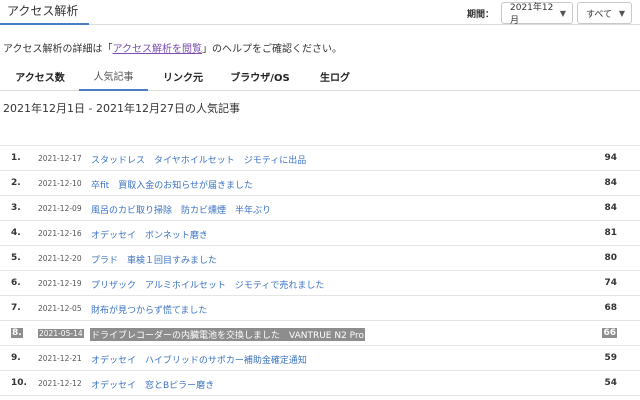 This screenshot has height=400, width=640. What do you see at coordinates (227, 334) in the screenshot?
I see `article-title-link: ドライブレコーダーの内臓電池を交換しました VANTRUE N2 Pro` at bounding box center [227, 334].